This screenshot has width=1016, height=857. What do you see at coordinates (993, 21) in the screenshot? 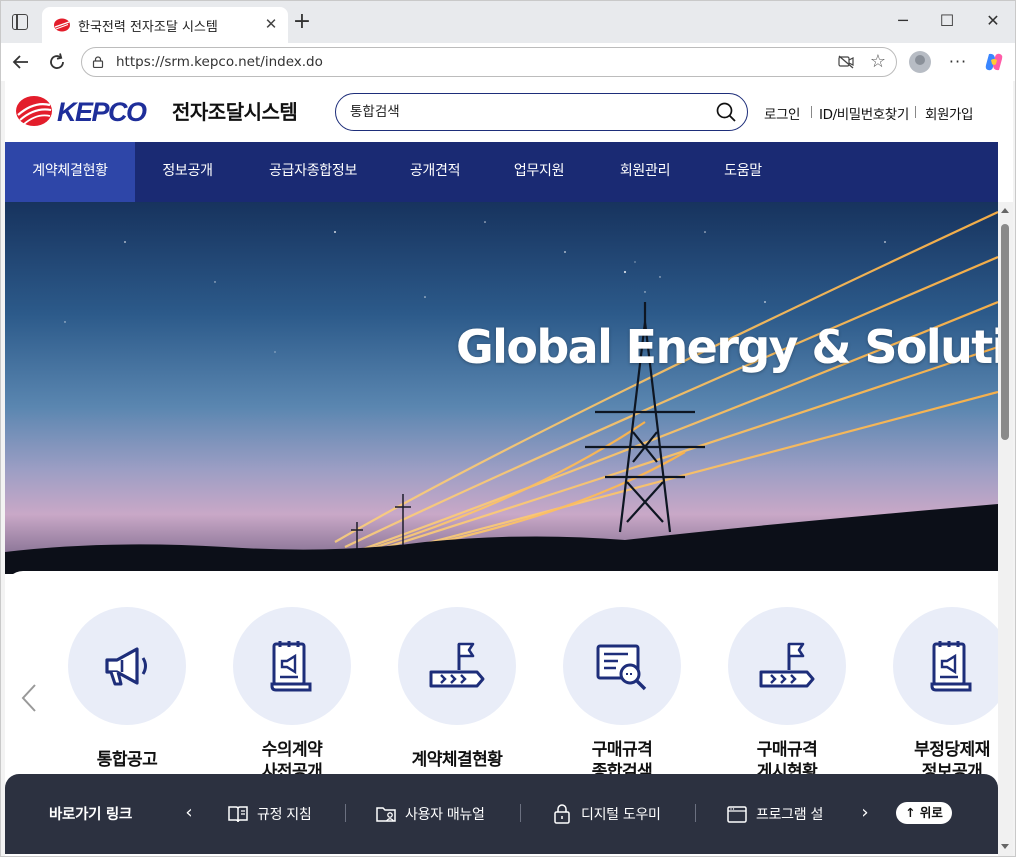
I see `close-window-button: ✕` at bounding box center [993, 21].